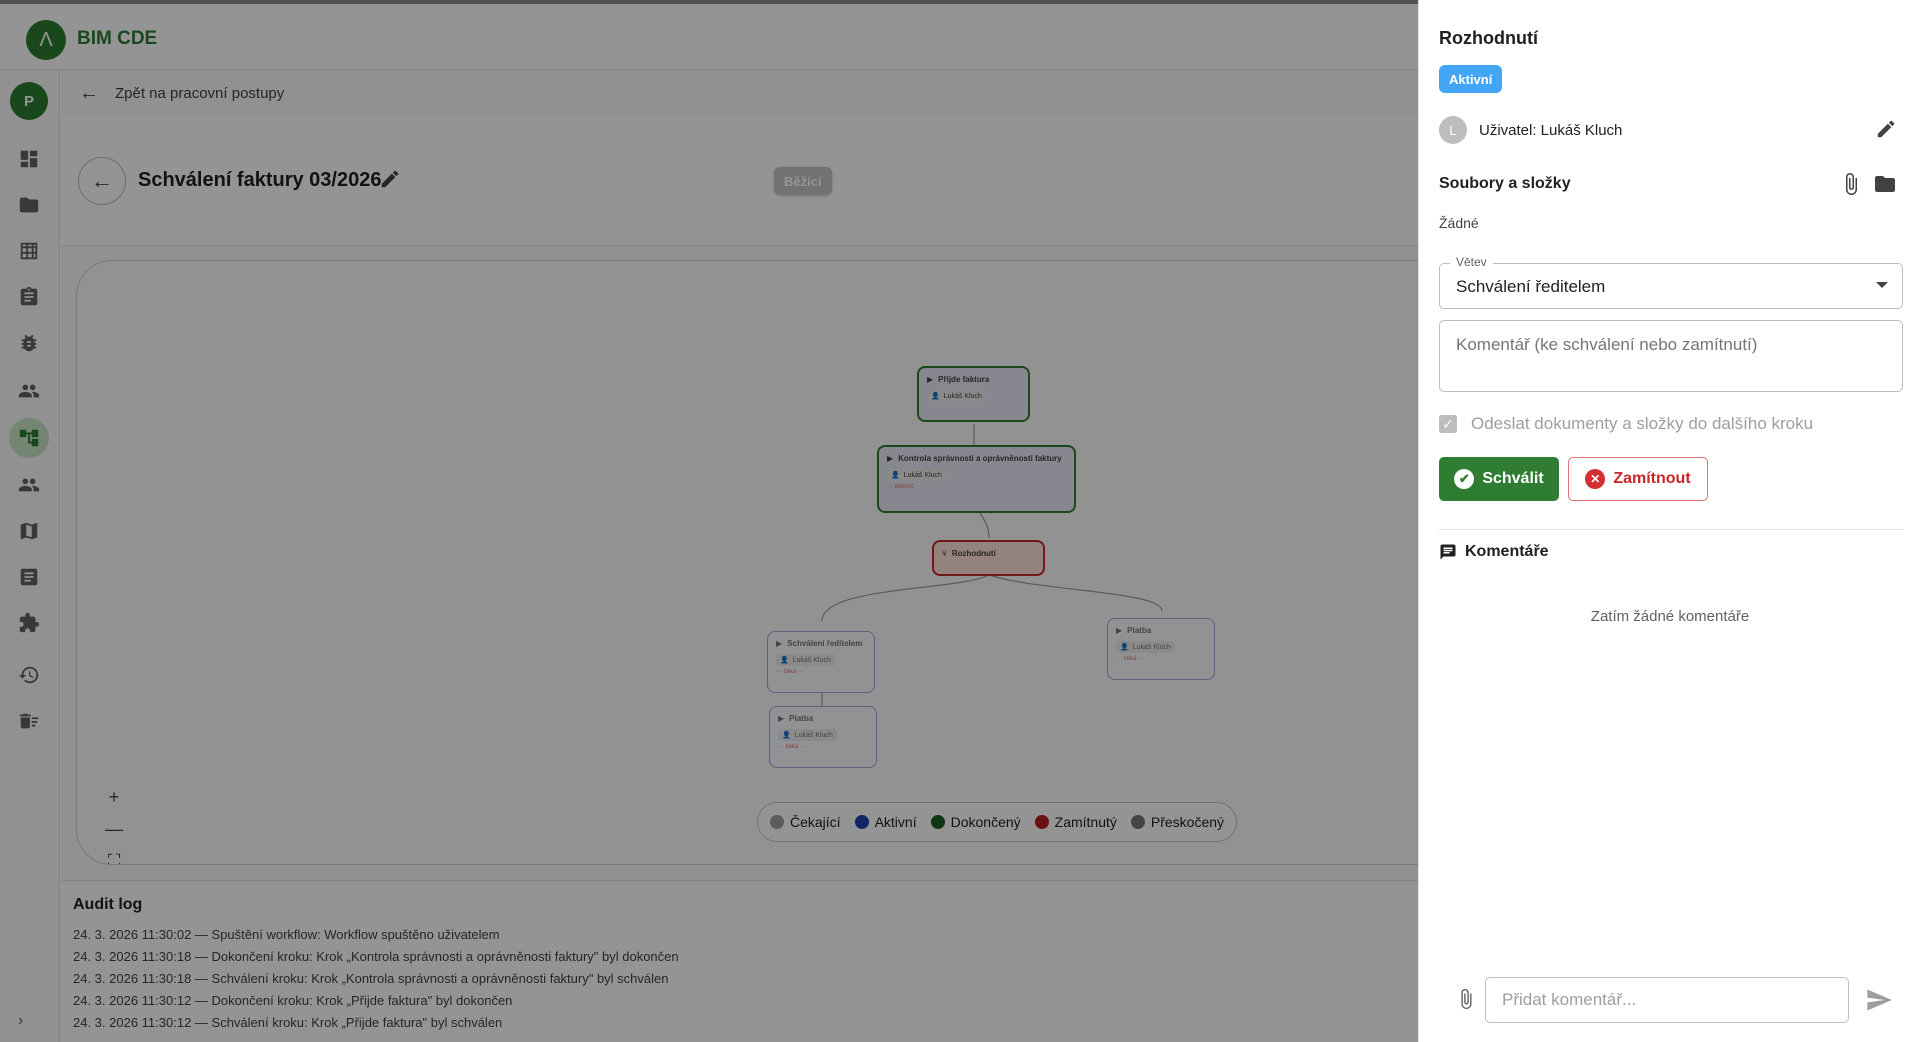 The width and height of the screenshot is (1920, 1042). I want to click on files-value: Žádné, so click(1459, 223).